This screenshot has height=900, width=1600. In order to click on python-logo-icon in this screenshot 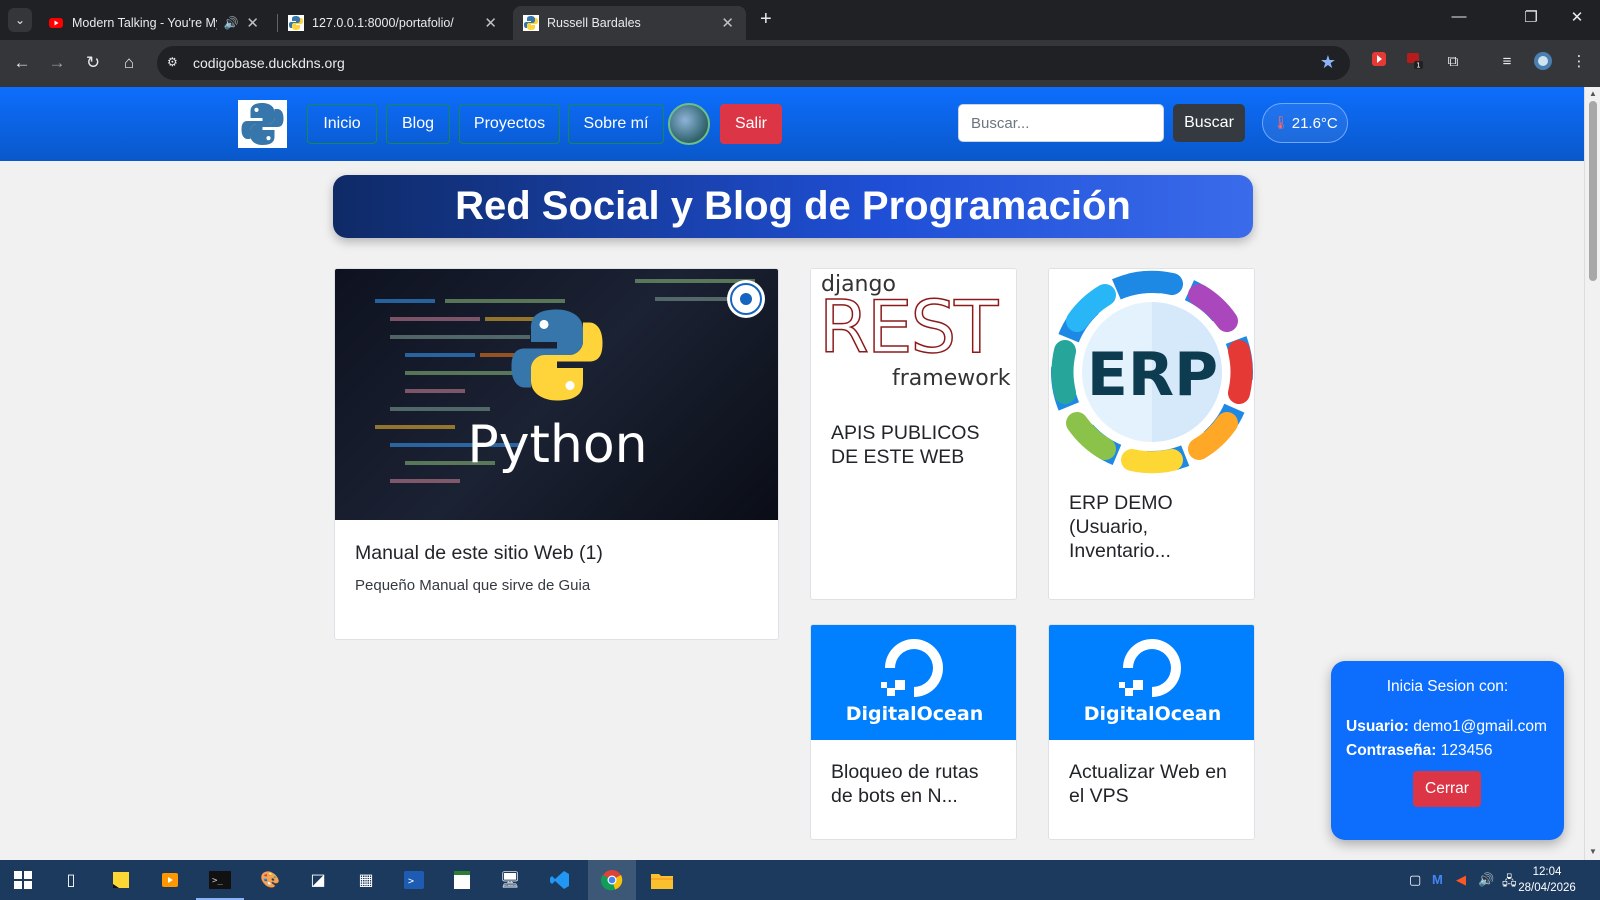, I will do `click(262, 124)`.